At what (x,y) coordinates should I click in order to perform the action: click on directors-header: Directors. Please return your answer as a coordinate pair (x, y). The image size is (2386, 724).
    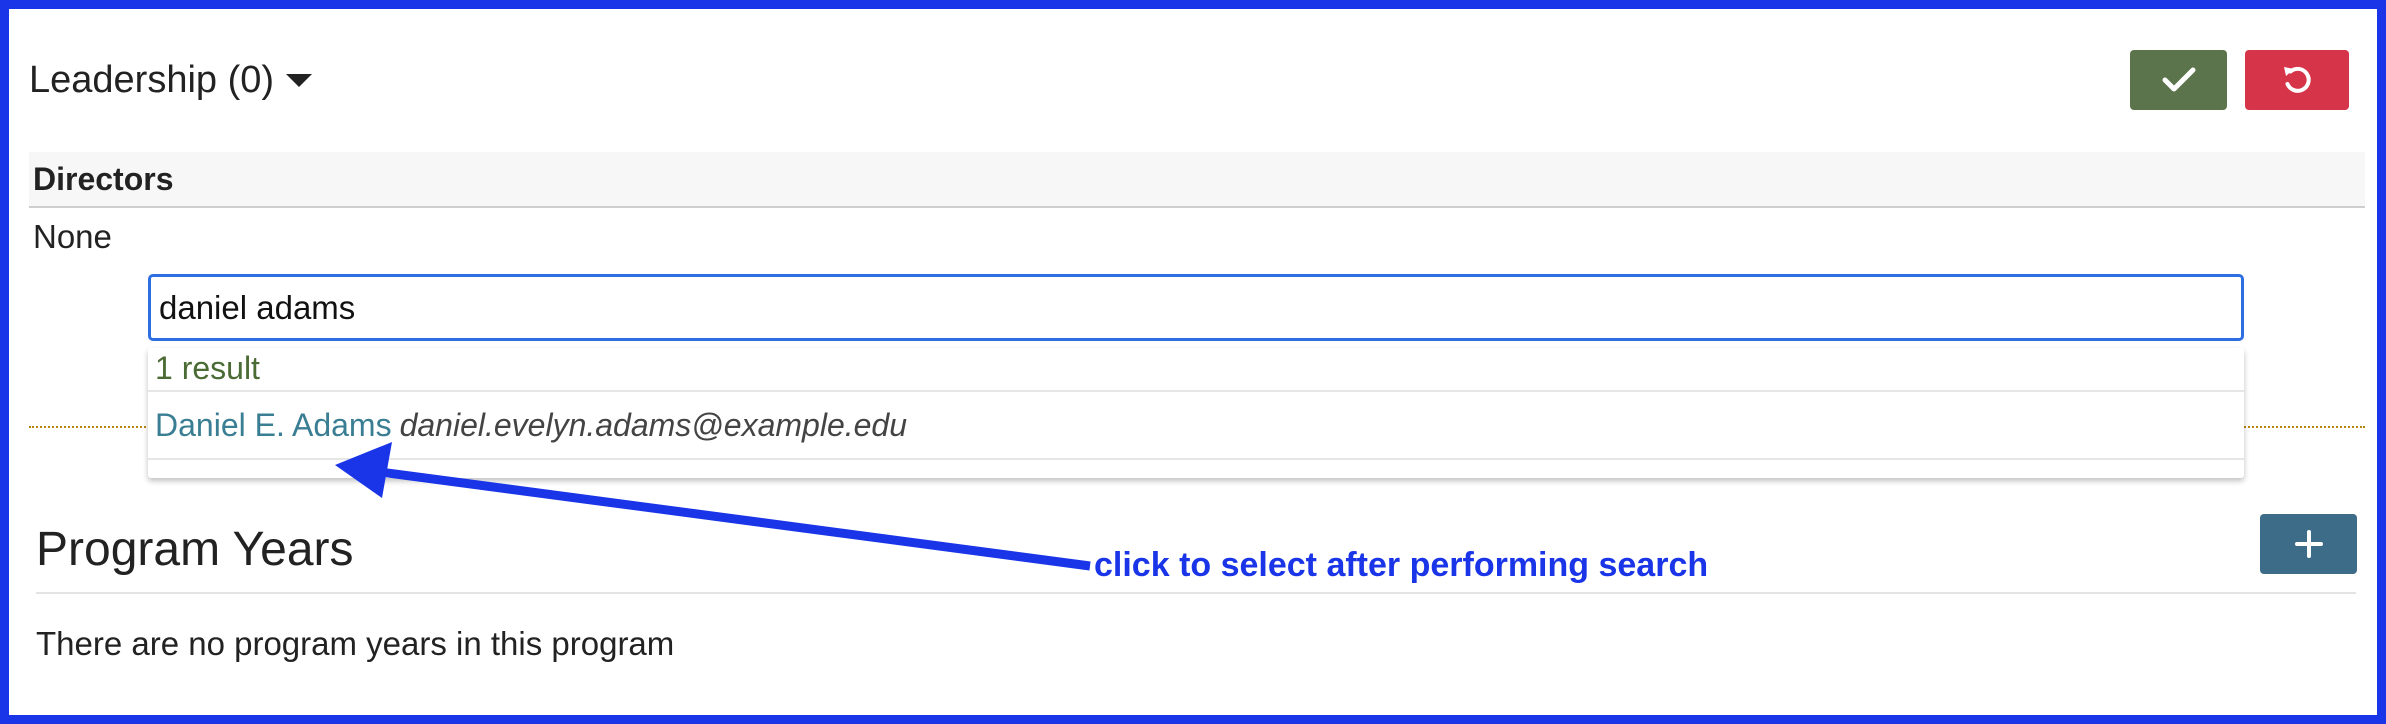
    Looking at the image, I should click on (1197, 180).